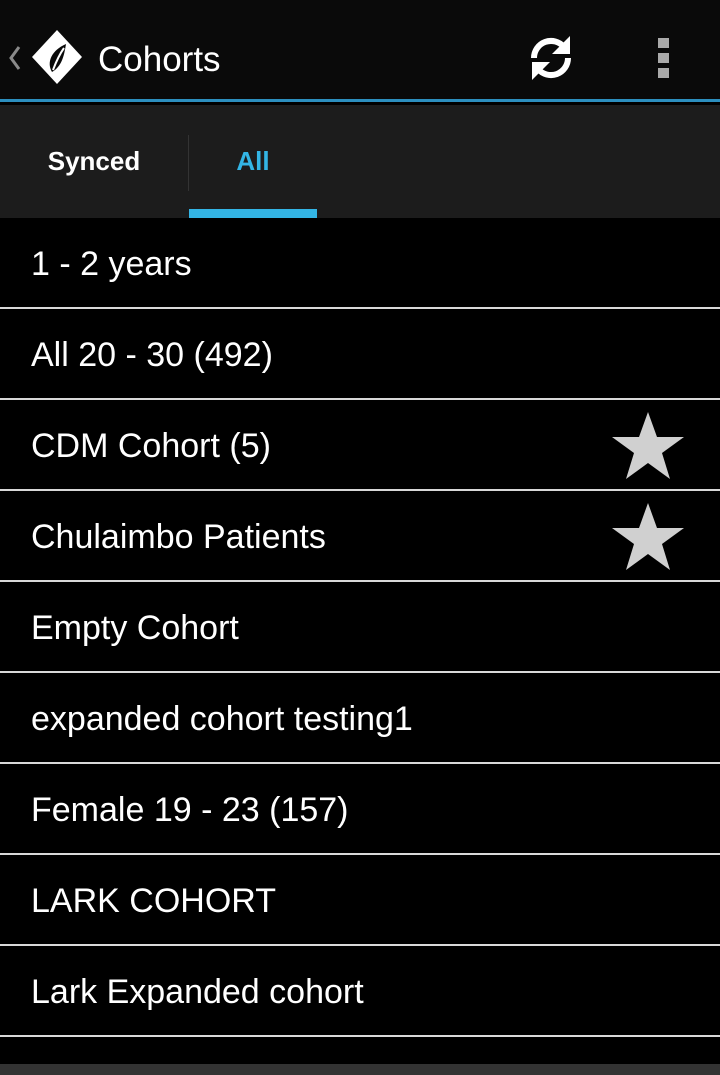 The height and width of the screenshot is (1075, 720). What do you see at coordinates (664, 58) in the screenshot?
I see `overflow-menu-icon` at bounding box center [664, 58].